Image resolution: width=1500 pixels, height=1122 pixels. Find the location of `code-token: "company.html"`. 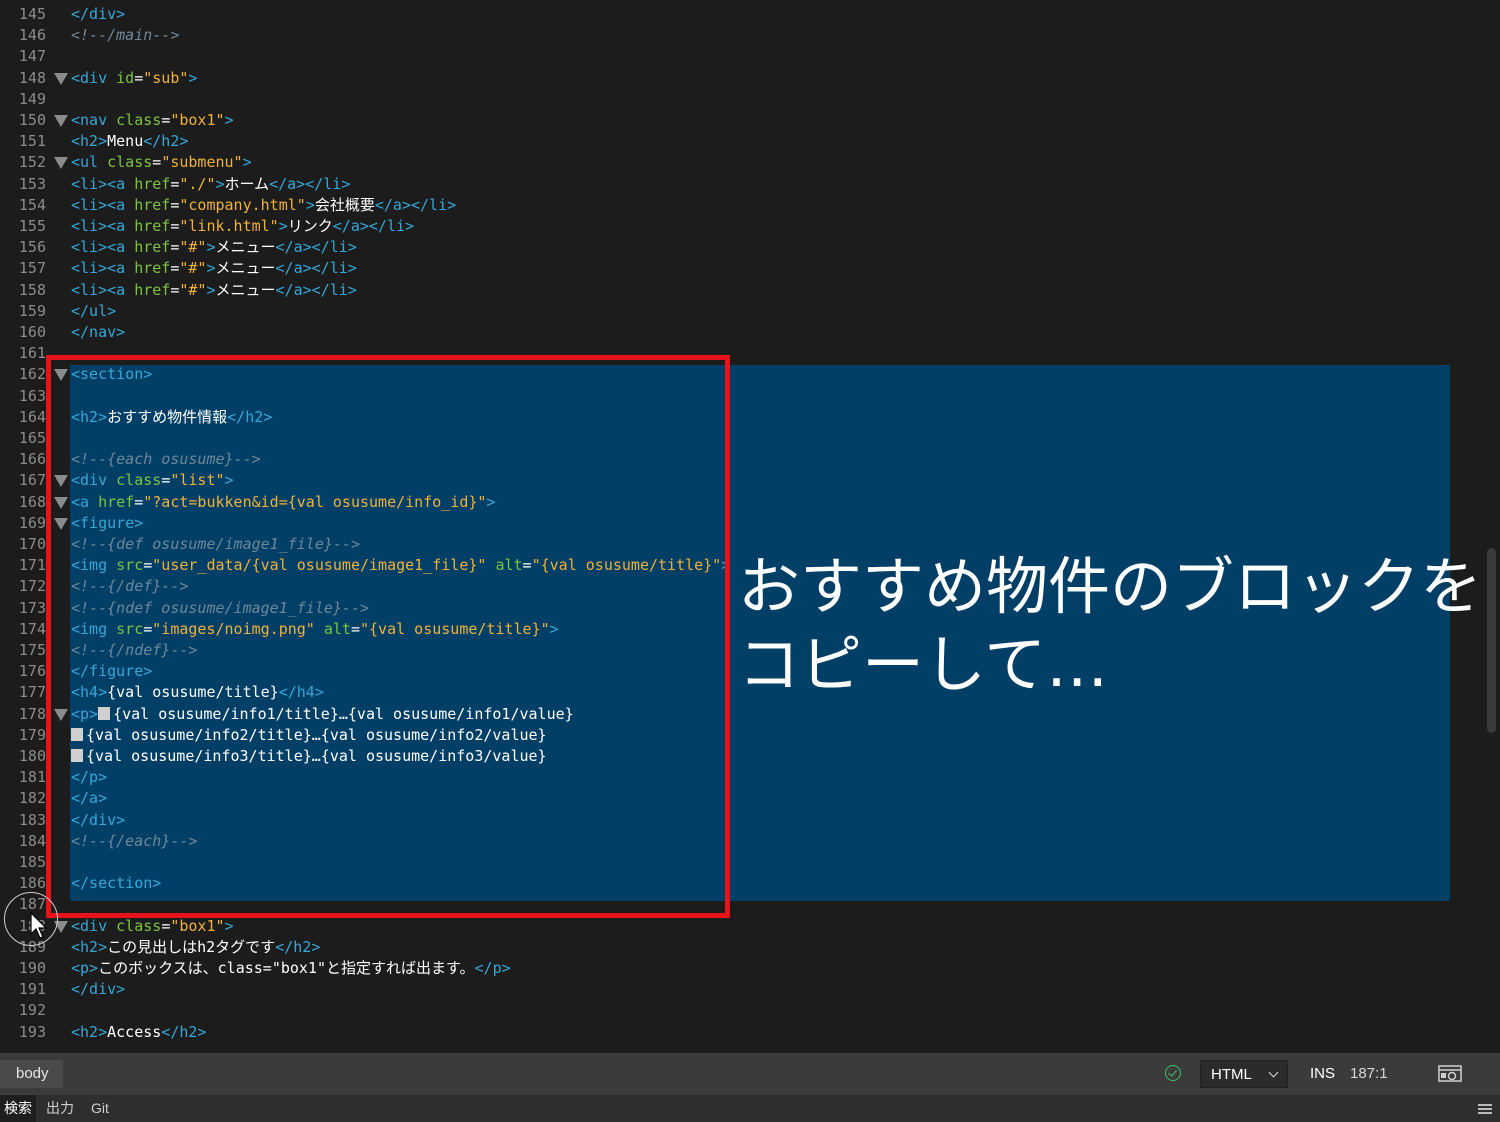

code-token: "company.html" is located at coordinates (242, 205).